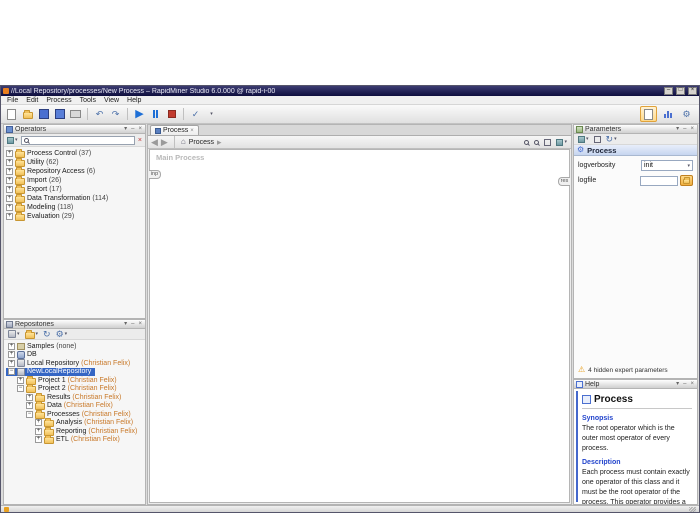 The height and width of the screenshot is (515, 700). Describe the element at coordinates (140, 140) in the screenshot. I see `clear-search-button: ×` at that location.